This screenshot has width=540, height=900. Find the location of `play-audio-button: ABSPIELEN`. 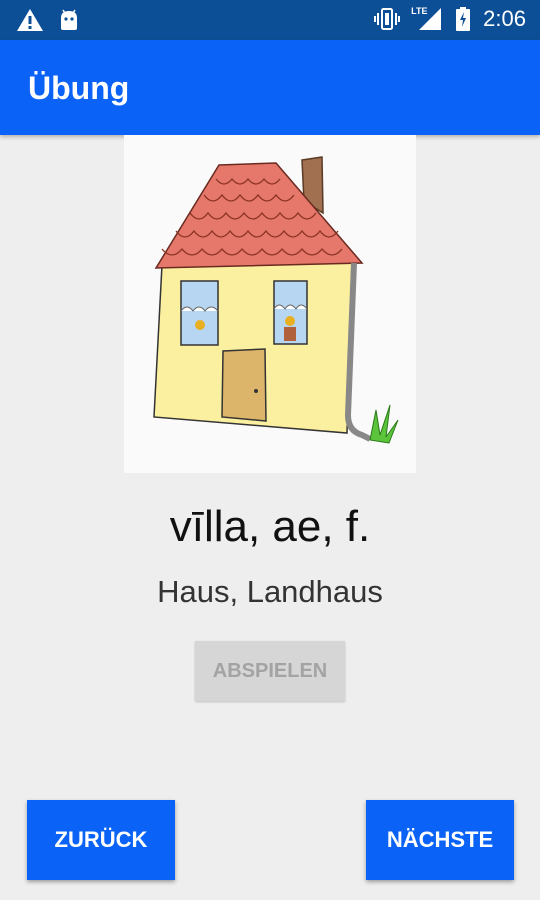

play-audio-button: ABSPIELEN is located at coordinates (270, 671).